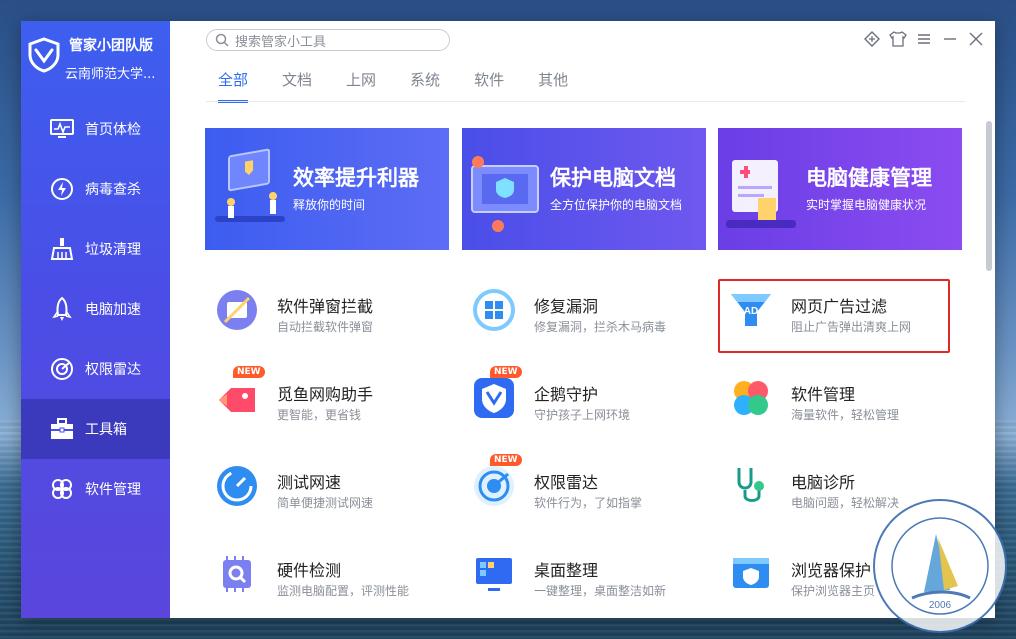 The image size is (1016, 639). I want to click on menu-icon, so click(924, 39).